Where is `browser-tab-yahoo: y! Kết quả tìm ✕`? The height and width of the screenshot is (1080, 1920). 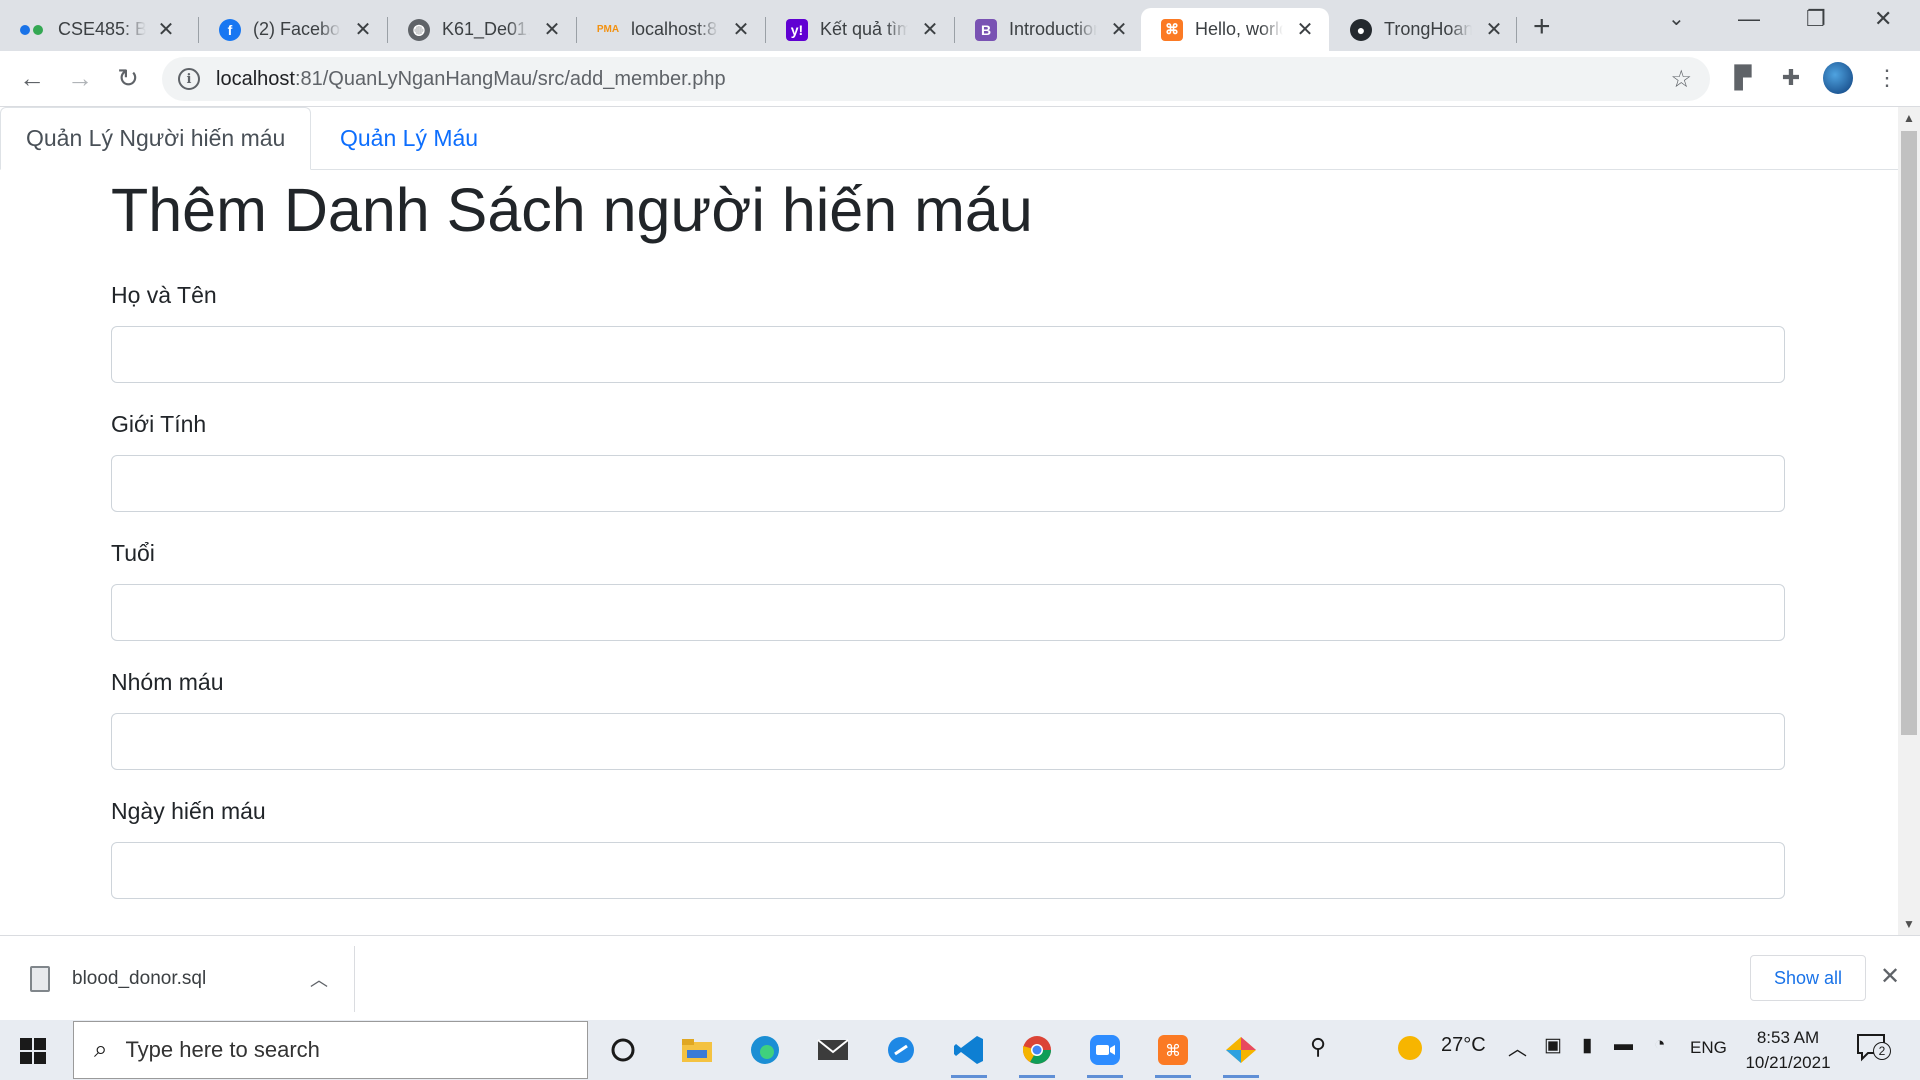 browser-tab-yahoo: y! Kết quả tìm ✕ is located at coordinates (860, 29).